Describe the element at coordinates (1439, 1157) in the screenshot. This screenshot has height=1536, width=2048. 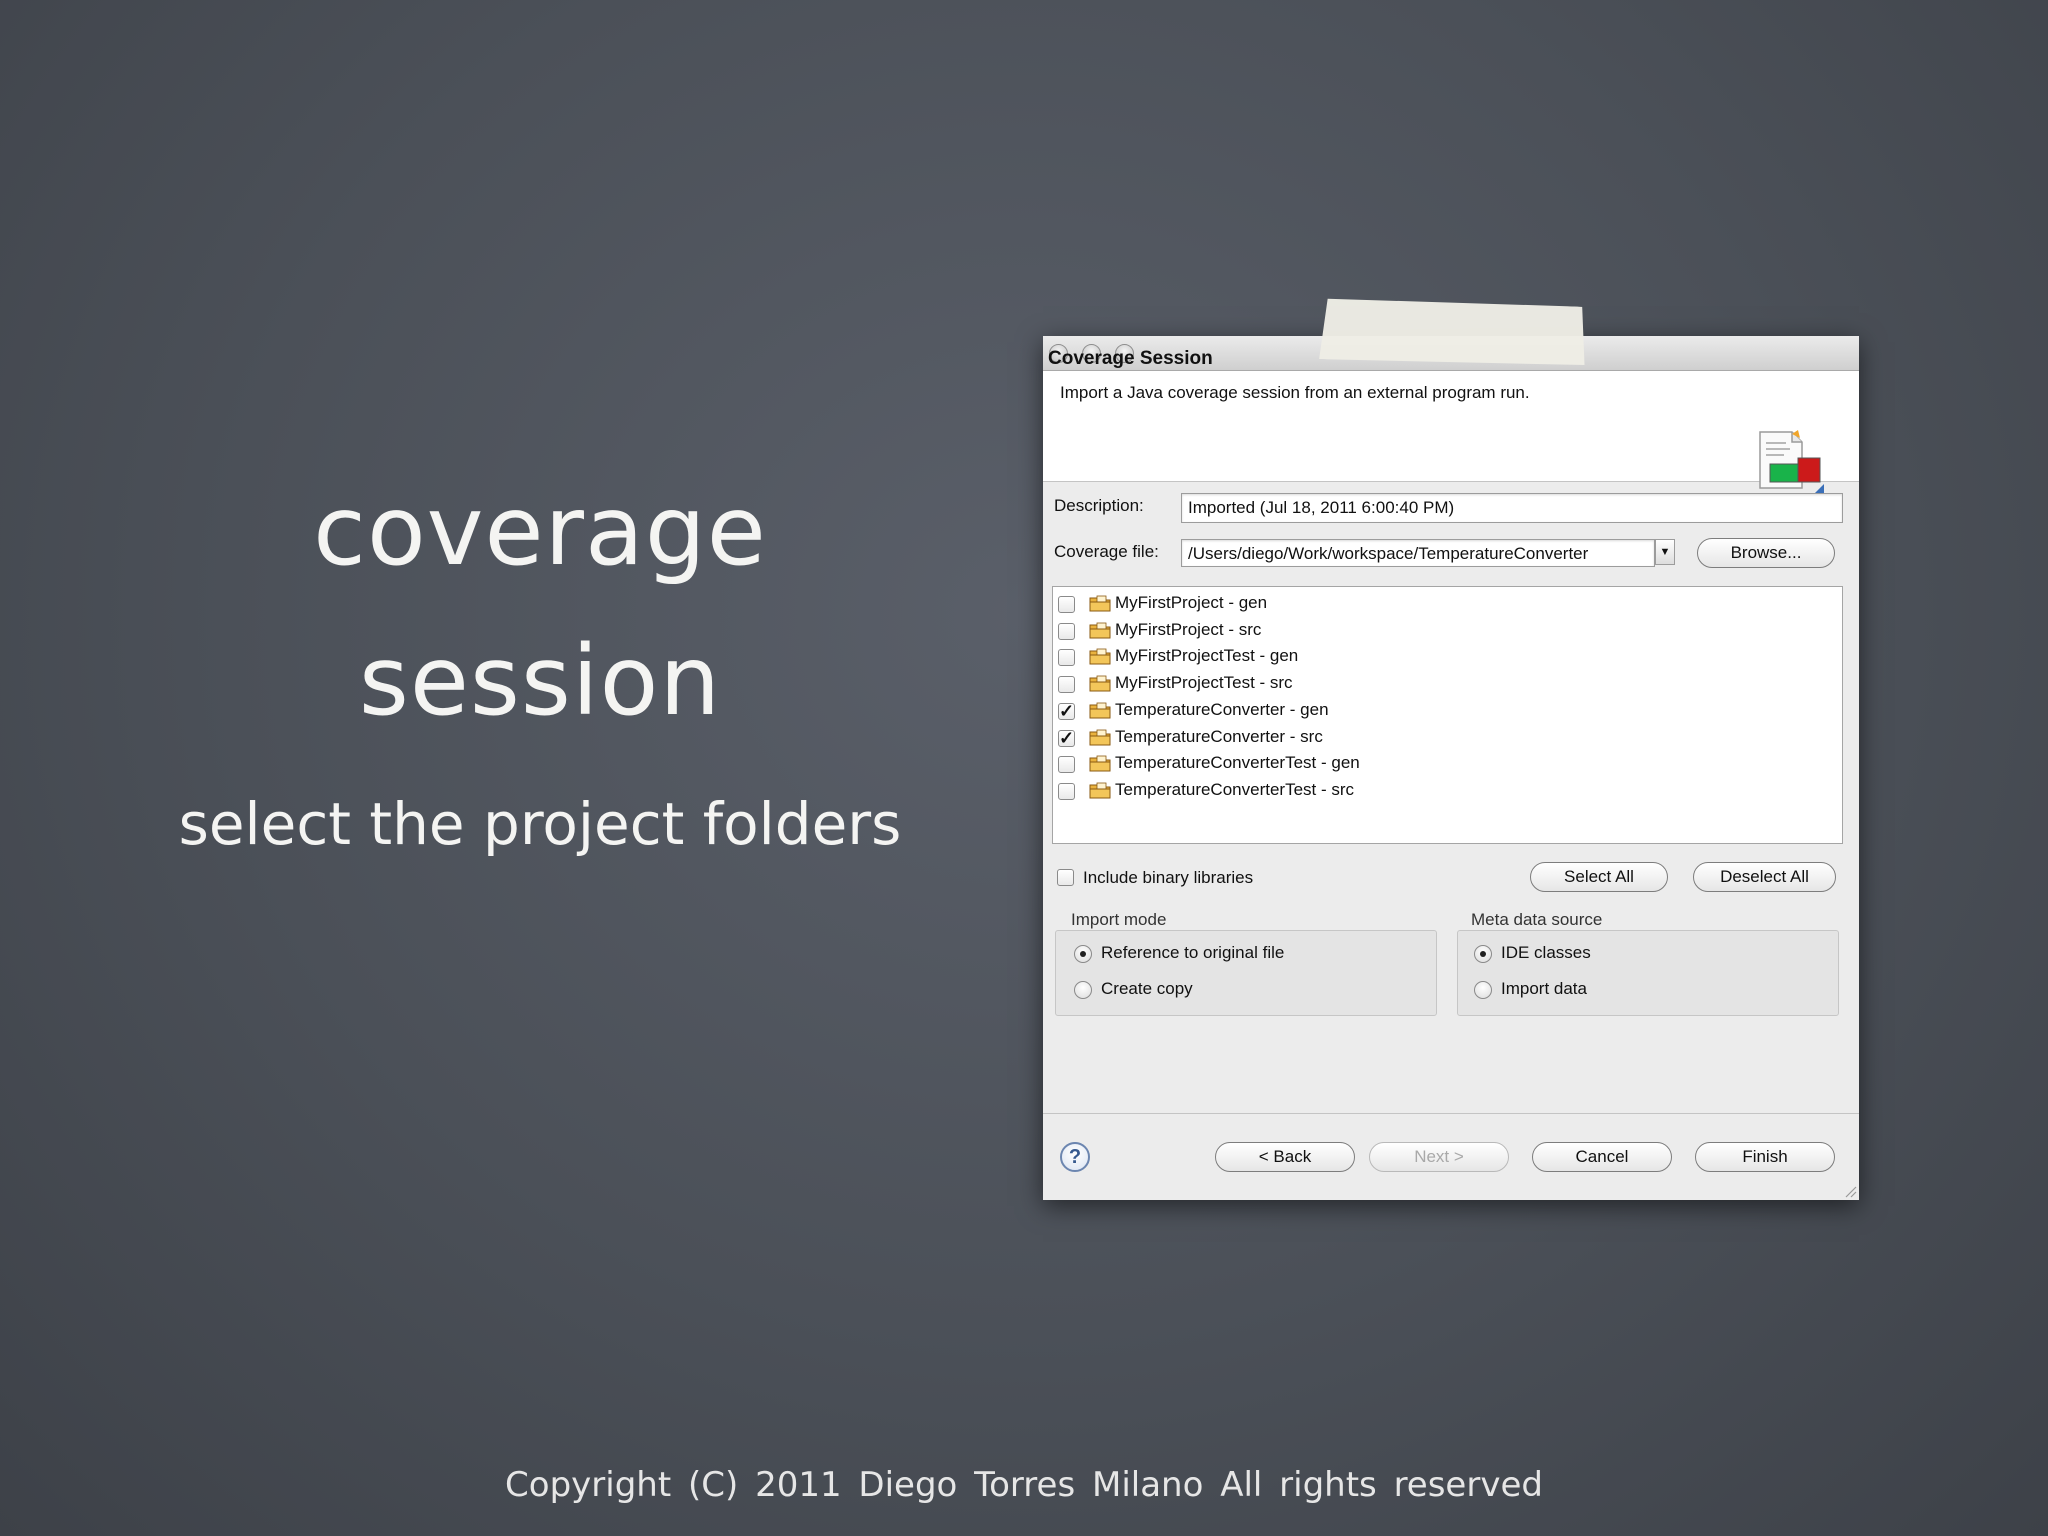
I see `next-button: Next >` at that location.